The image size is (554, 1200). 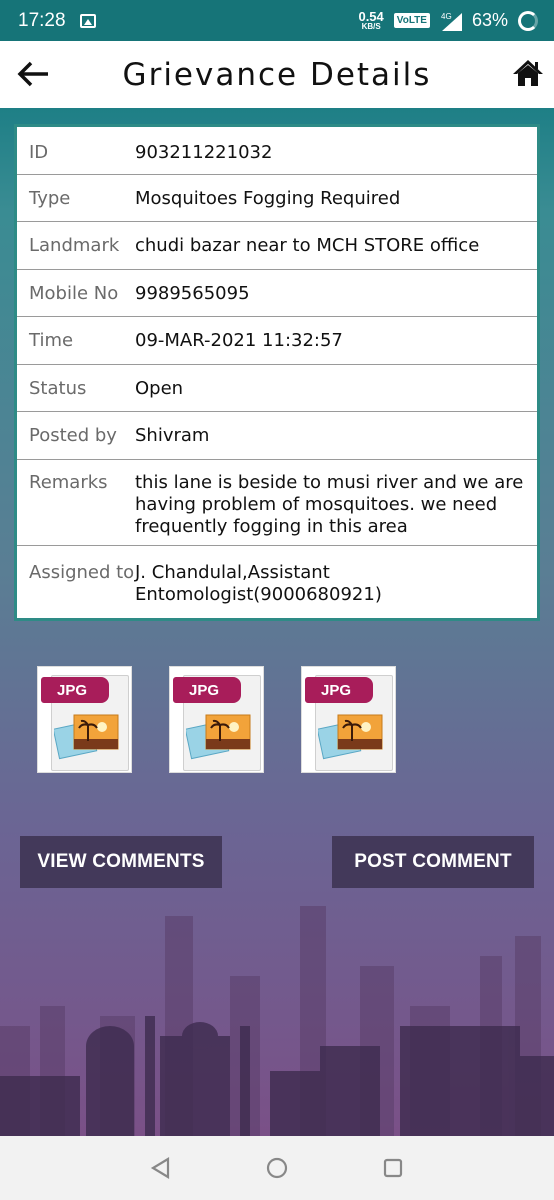 What do you see at coordinates (528, 73) in the screenshot?
I see `home-icon` at bounding box center [528, 73].